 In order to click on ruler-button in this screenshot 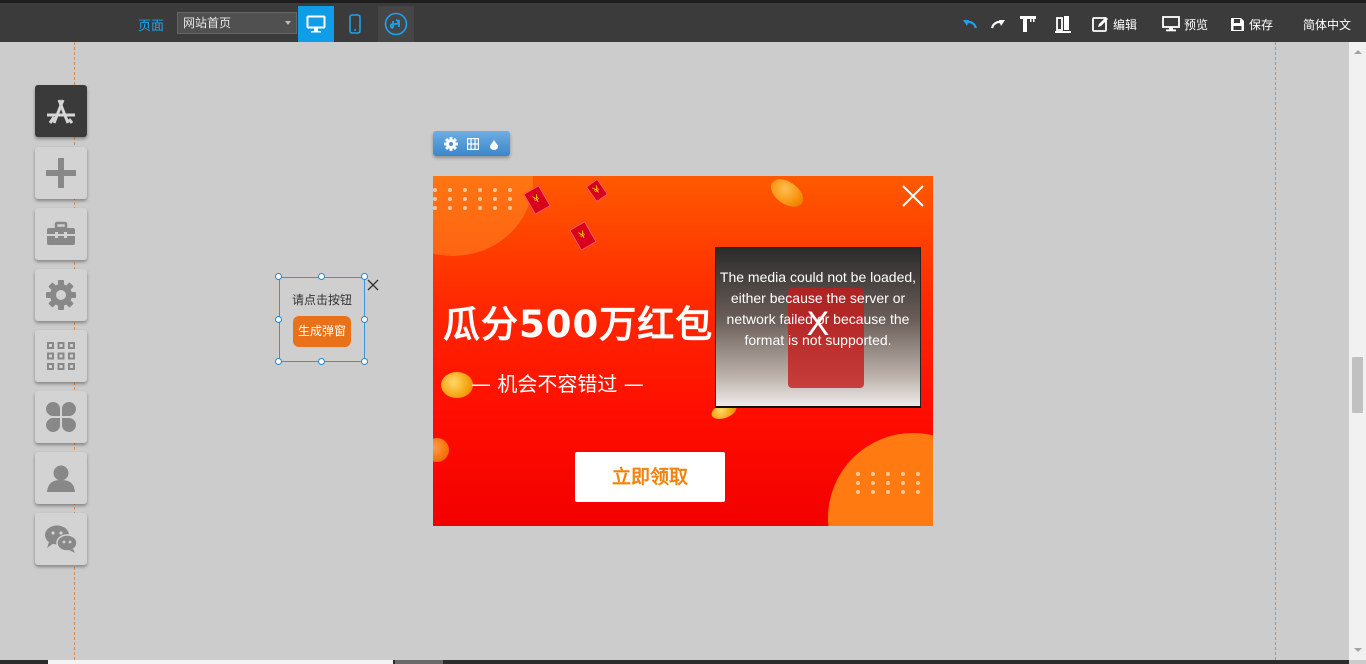, I will do `click(1028, 24)`.